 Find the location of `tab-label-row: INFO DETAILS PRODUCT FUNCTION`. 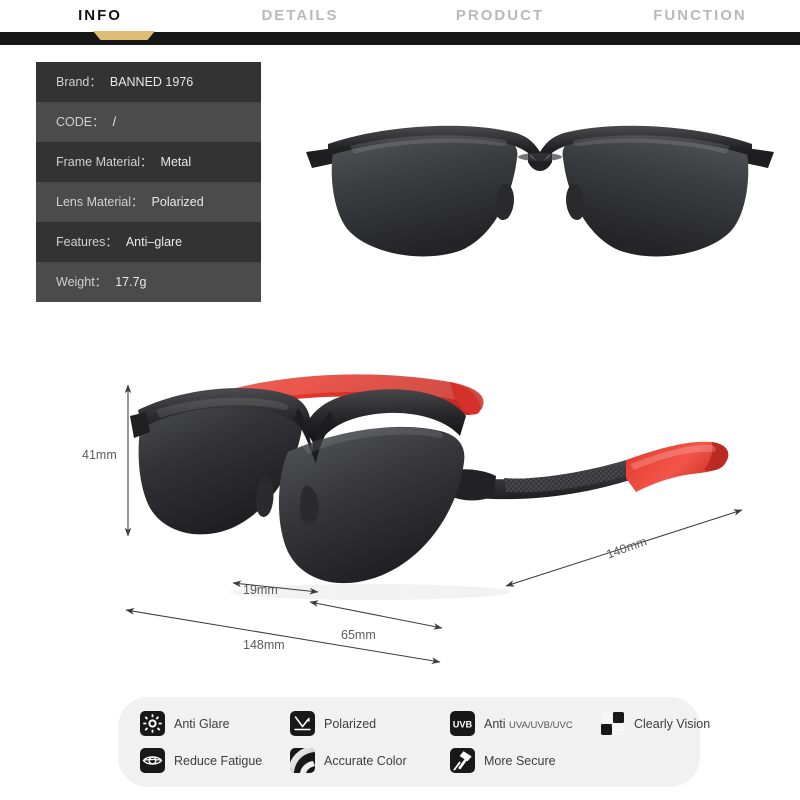

tab-label-row: INFO DETAILS PRODUCT FUNCTION is located at coordinates (400, 16).